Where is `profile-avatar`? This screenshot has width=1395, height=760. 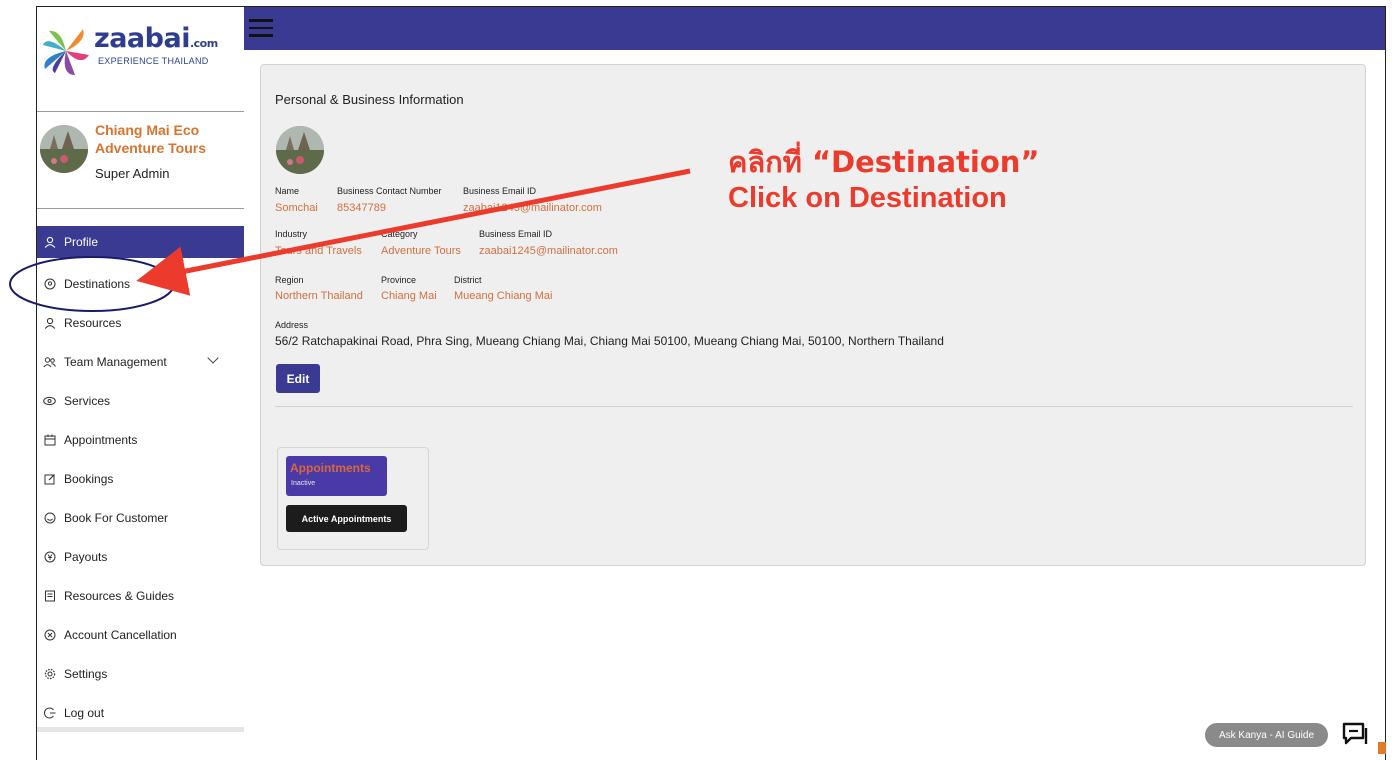
profile-avatar is located at coordinates (300, 150).